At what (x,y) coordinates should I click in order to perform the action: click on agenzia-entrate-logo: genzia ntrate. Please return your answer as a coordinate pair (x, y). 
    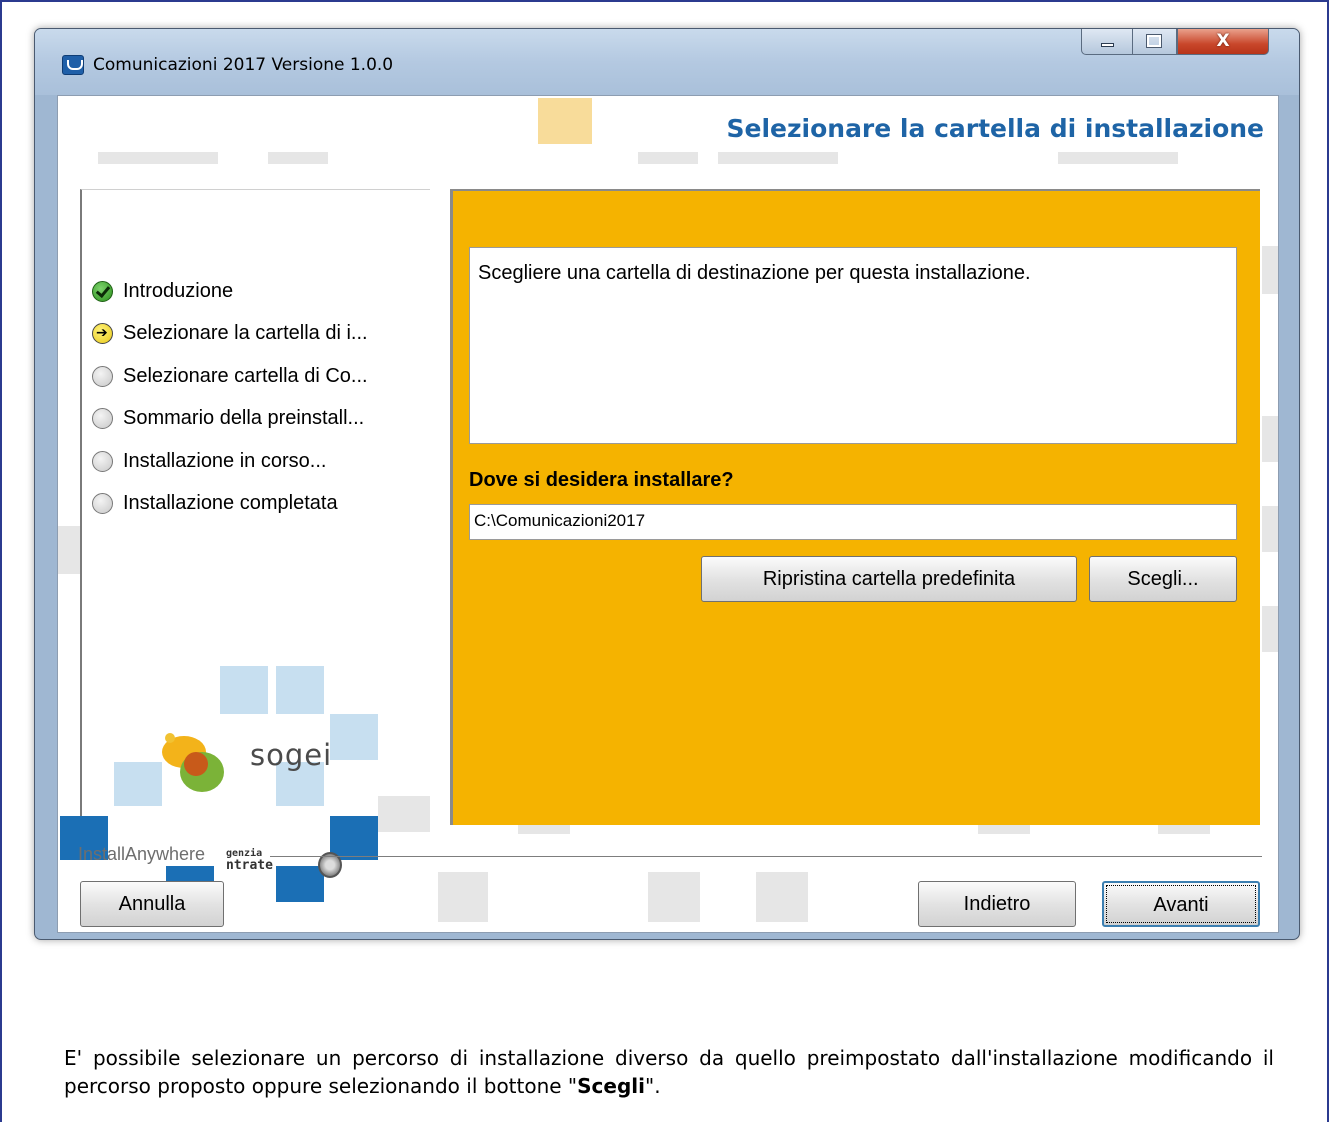
    Looking at the image, I should click on (240, 860).